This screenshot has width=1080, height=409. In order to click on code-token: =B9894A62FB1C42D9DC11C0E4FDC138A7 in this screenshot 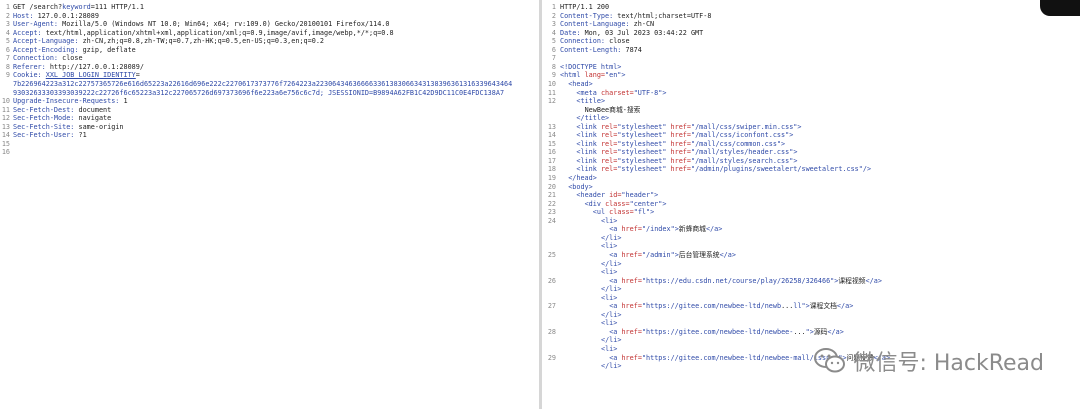, I will do `click(437, 92)`.